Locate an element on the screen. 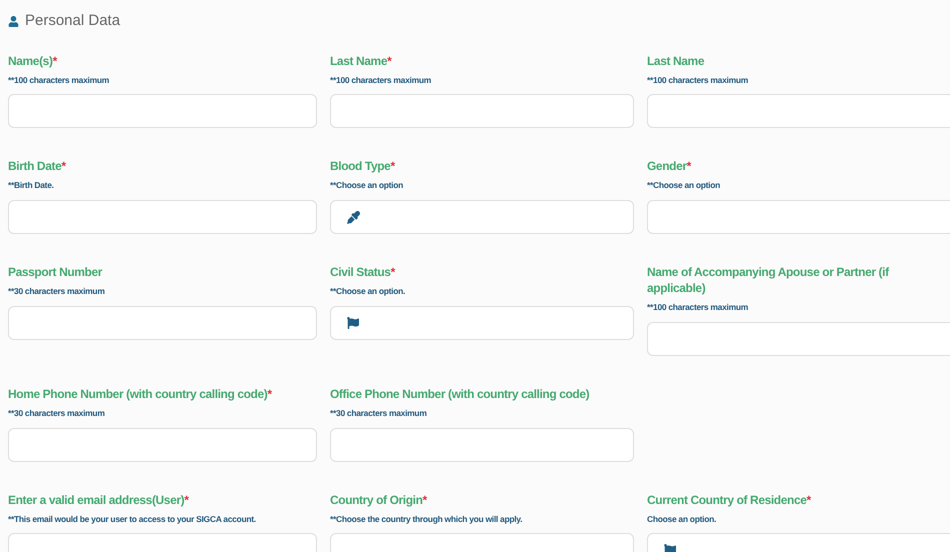  field-hint: Choose an option. is located at coordinates (682, 519).